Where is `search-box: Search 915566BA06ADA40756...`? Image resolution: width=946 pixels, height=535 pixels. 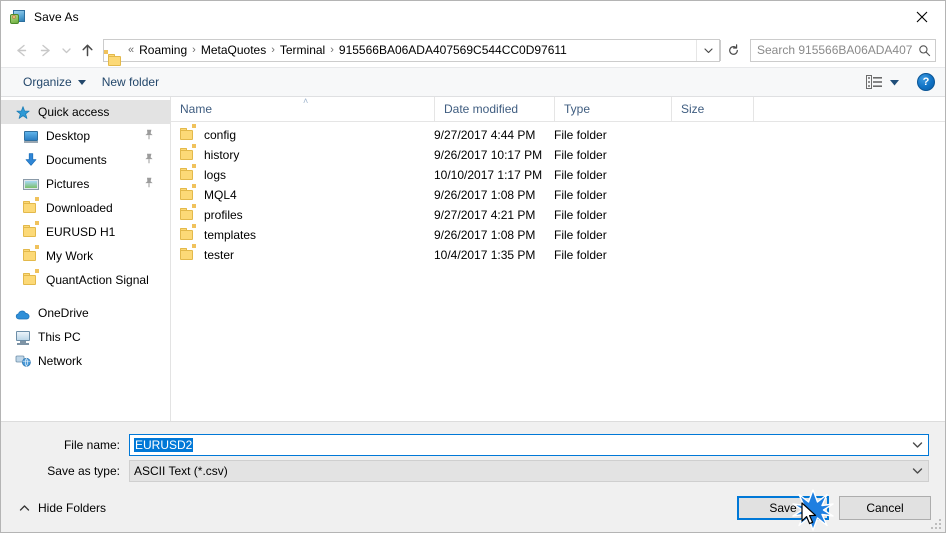 search-box: Search 915566BA06ADA40756... is located at coordinates (843, 50).